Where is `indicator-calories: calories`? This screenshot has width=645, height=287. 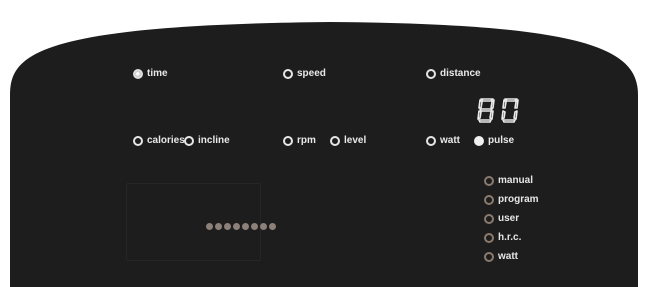
indicator-calories: calories is located at coordinates (159, 140).